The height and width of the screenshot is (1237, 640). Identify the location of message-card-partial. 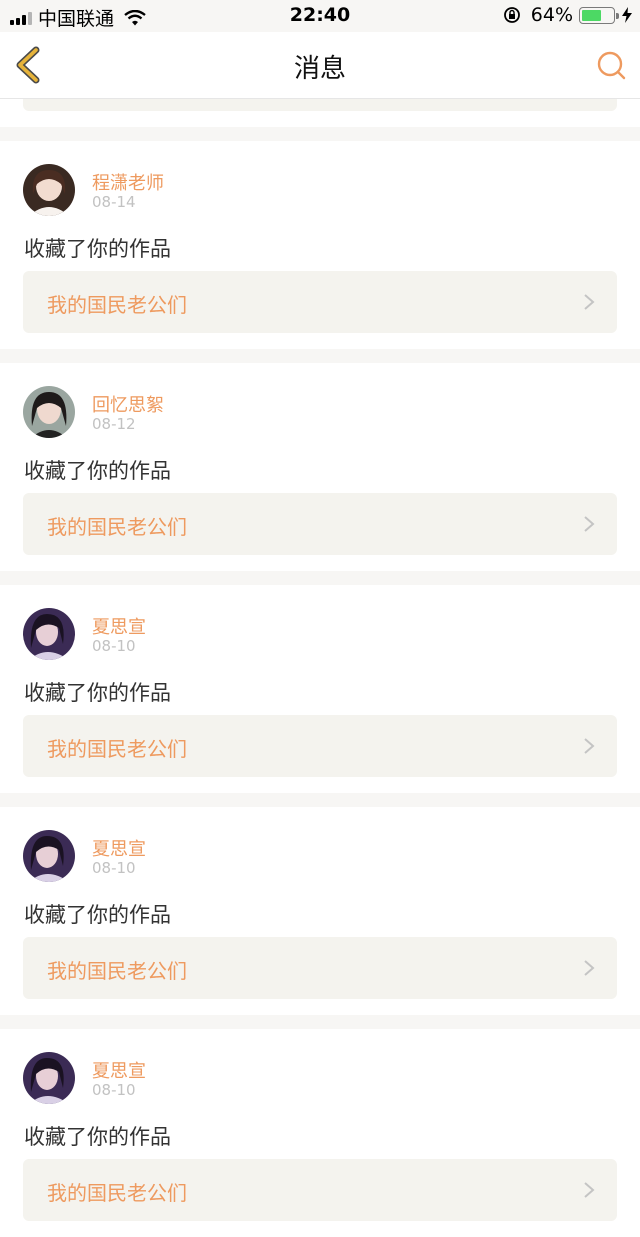
(320, 113).